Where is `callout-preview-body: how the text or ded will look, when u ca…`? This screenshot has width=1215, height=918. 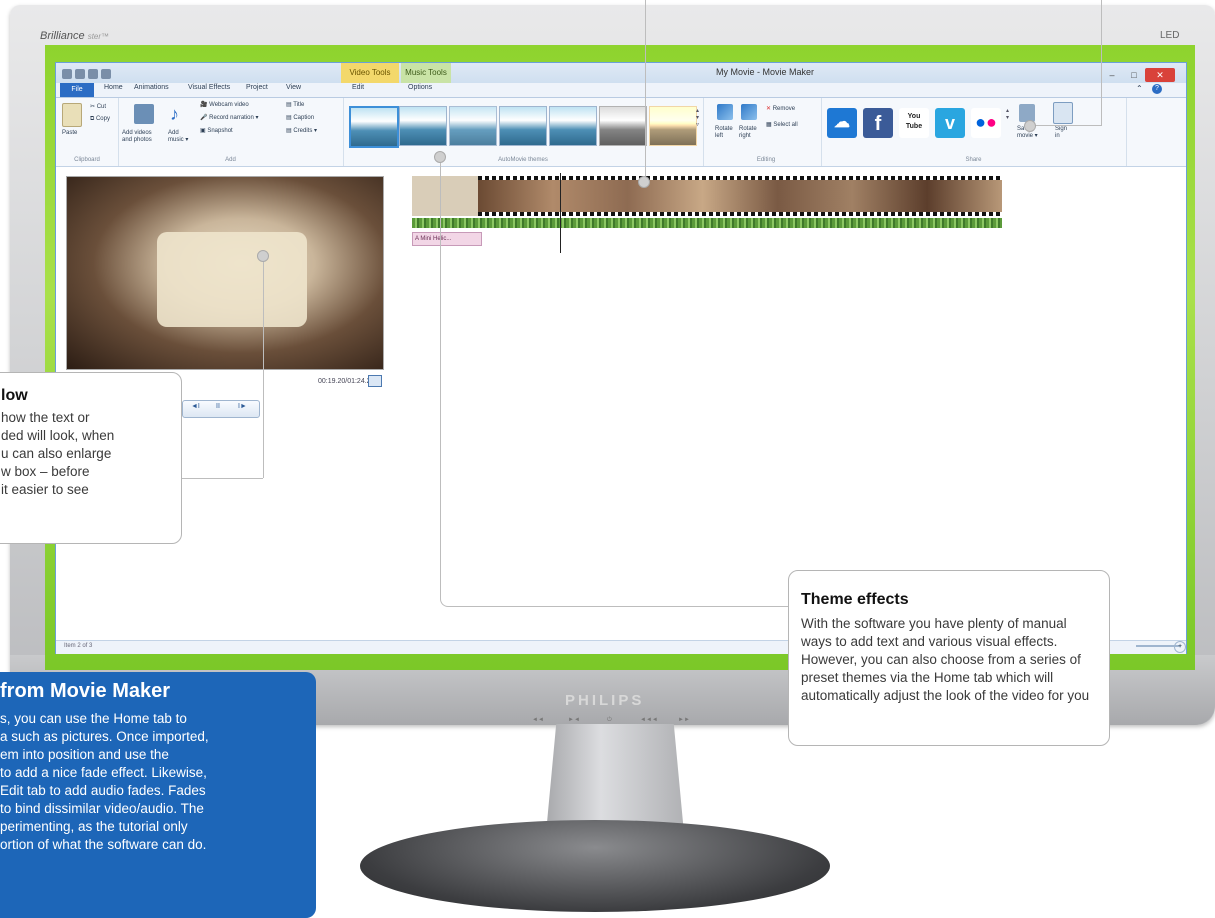
callout-preview-body: how the text or ded will look, when u ca… is located at coordinates (57, 454).